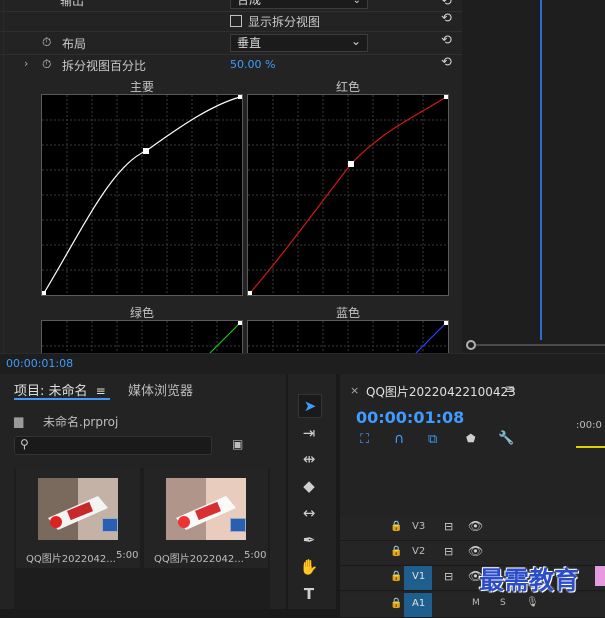 Image resolution: width=605 pixels, height=618 pixels. I want to click on playhead-line, so click(541, 170).